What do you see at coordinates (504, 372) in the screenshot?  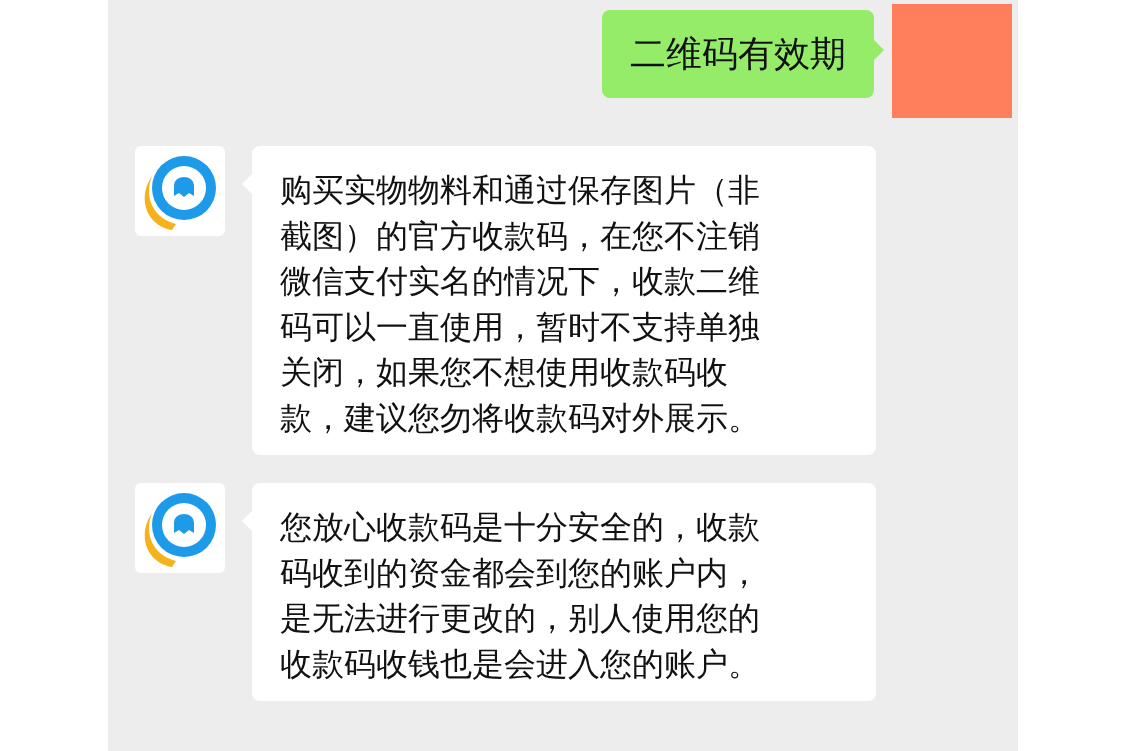 I see `message-text: 关闭，如果您不想使用收款码收` at bounding box center [504, 372].